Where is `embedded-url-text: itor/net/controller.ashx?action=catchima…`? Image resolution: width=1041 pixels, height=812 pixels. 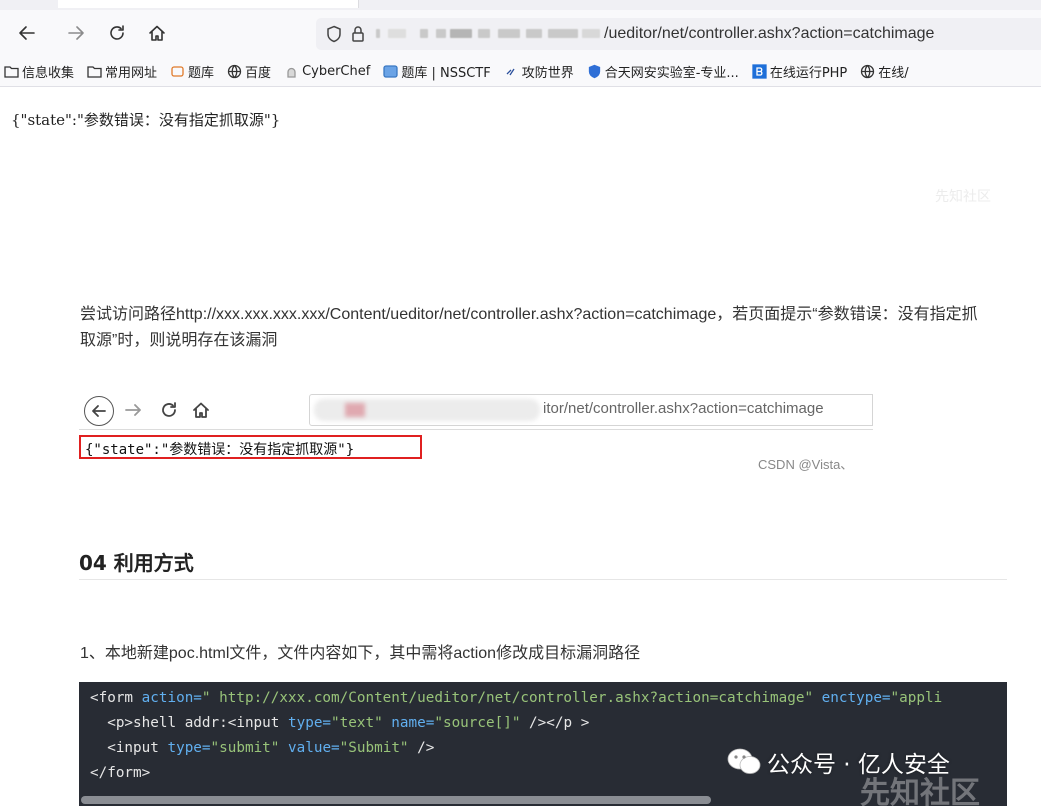
embedded-url-text: itor/net/controller.ashx?action=catchima… is located at coordinates (683, 408).